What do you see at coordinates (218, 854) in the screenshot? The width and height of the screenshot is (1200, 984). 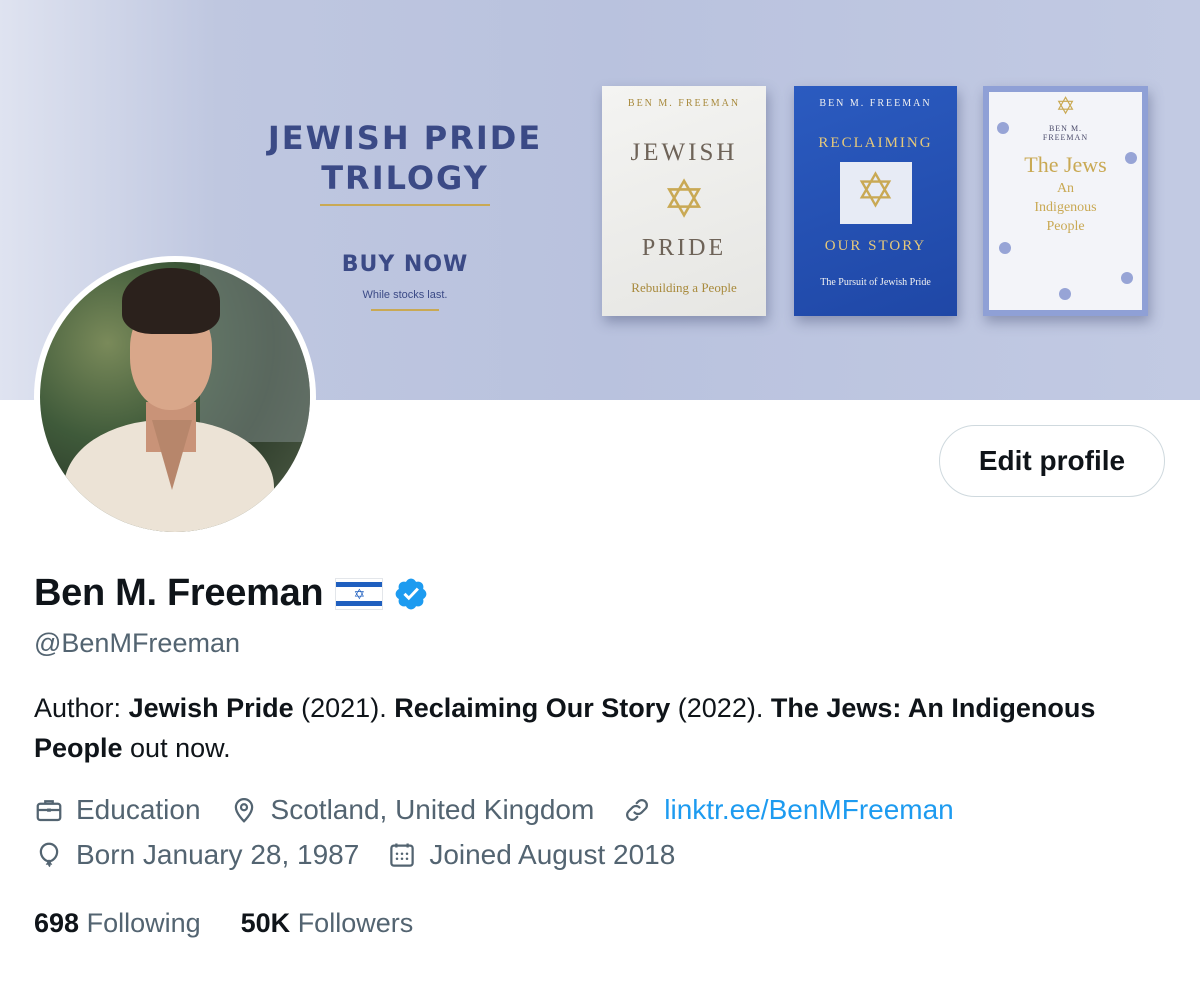 I see `birthday-label: Born January 28, 1987` at bounding box center [218, 854].